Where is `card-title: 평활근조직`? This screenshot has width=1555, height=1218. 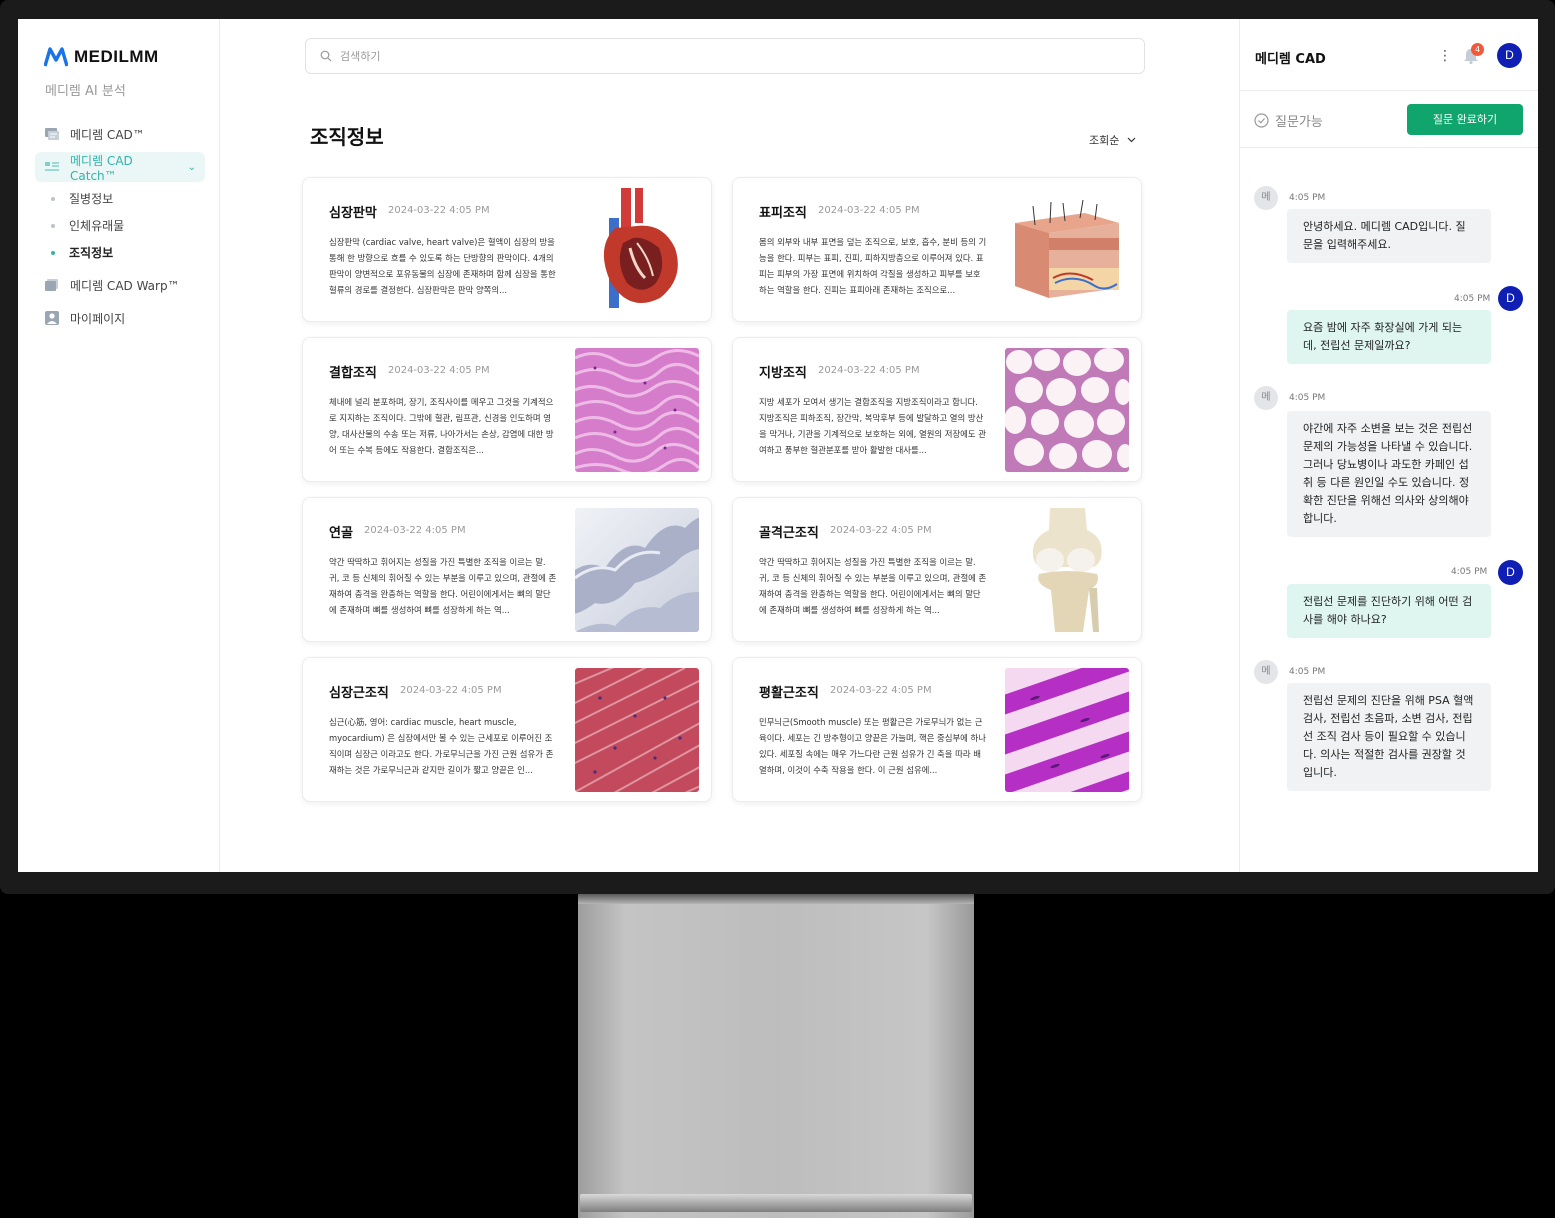 card-title: 평활근조직 is located at coordinates (789, 693).